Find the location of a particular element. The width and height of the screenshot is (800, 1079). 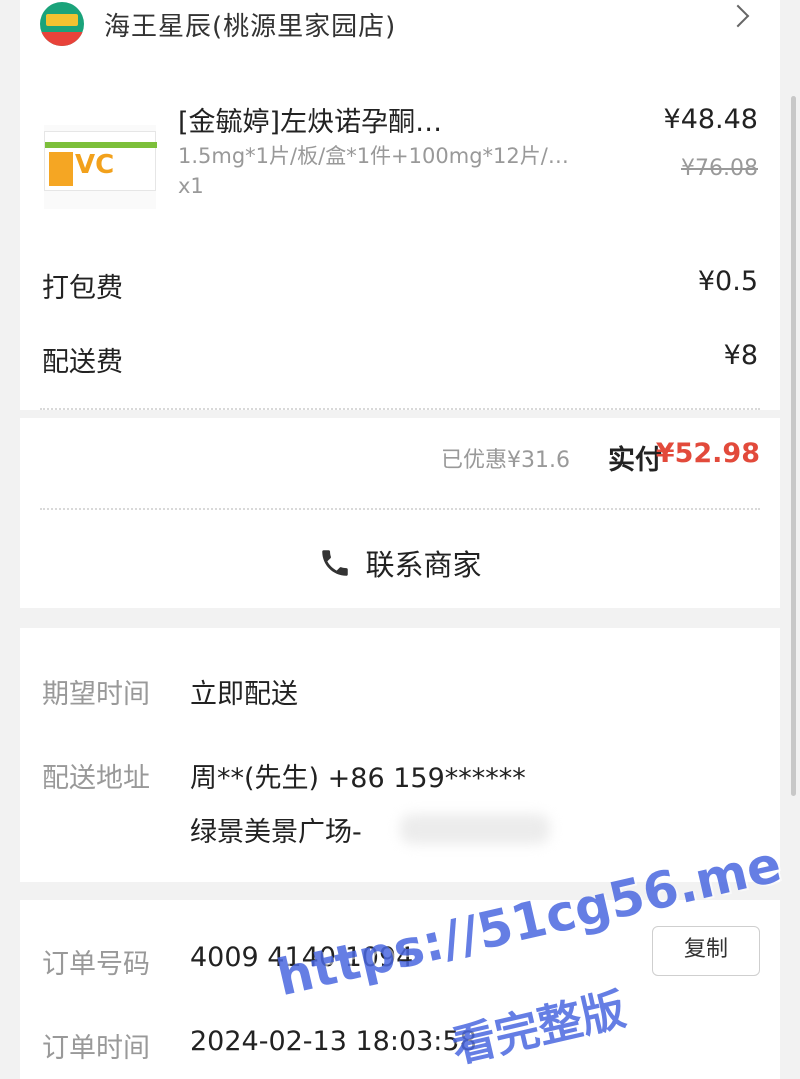

store-name: 海王星辰(桃源里家园店) is located at coordinates (250, 24).